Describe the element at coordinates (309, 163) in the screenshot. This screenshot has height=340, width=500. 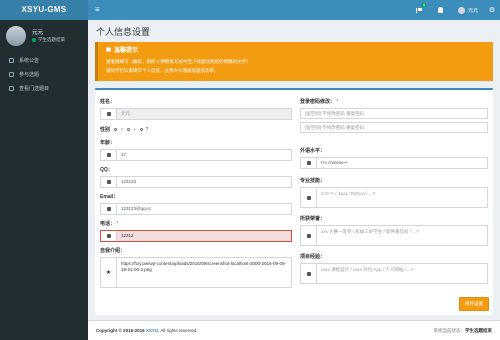
I see `comment-icon` at that location.